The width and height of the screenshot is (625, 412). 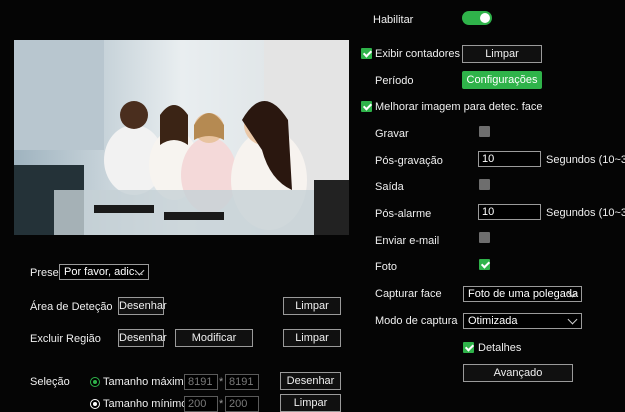 I want to click on post-record-label: Pós-gravação, so click(x=409, y=161).